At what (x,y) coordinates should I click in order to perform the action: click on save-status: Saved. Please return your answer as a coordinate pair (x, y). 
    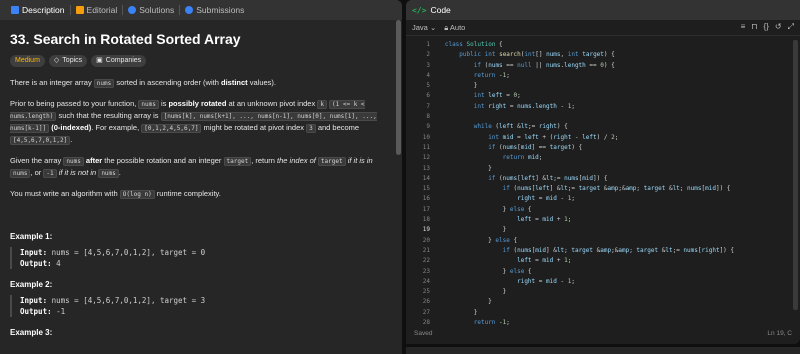
    Looking at the image, I should click on (423, 333).